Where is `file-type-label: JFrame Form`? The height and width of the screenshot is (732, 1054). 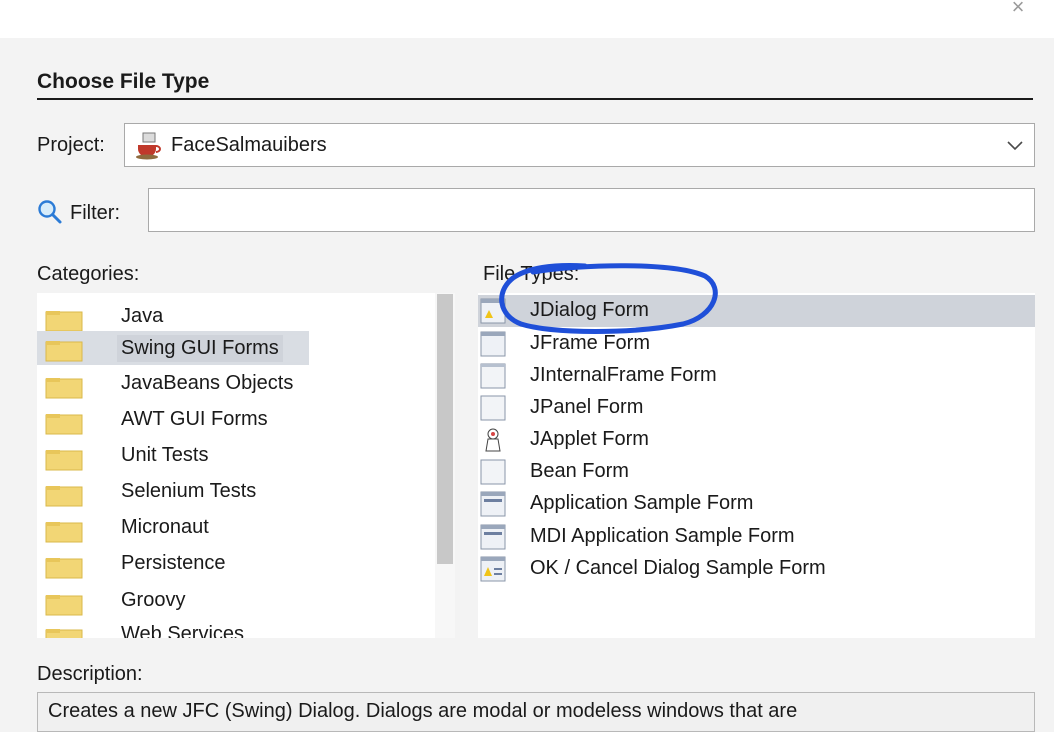
file-type-label: JFrame Form is located at coordinates (590, 343).